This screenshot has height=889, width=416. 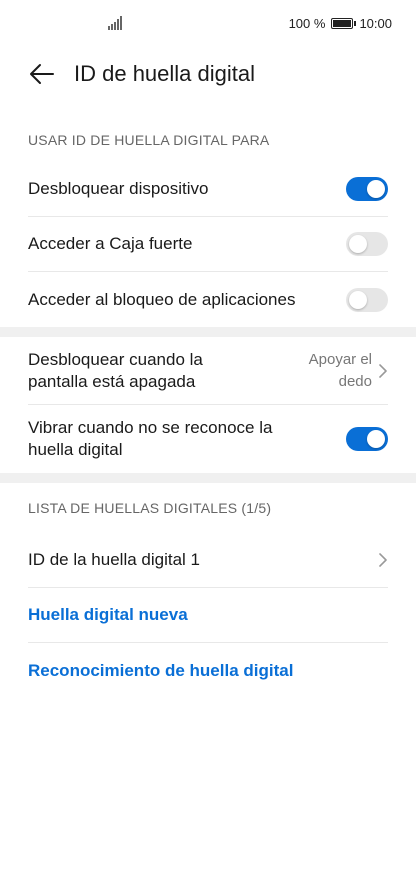 I want to click on setting-label-line1: Vibrar cuando no se reconoce la, so click(x=150, y=427).